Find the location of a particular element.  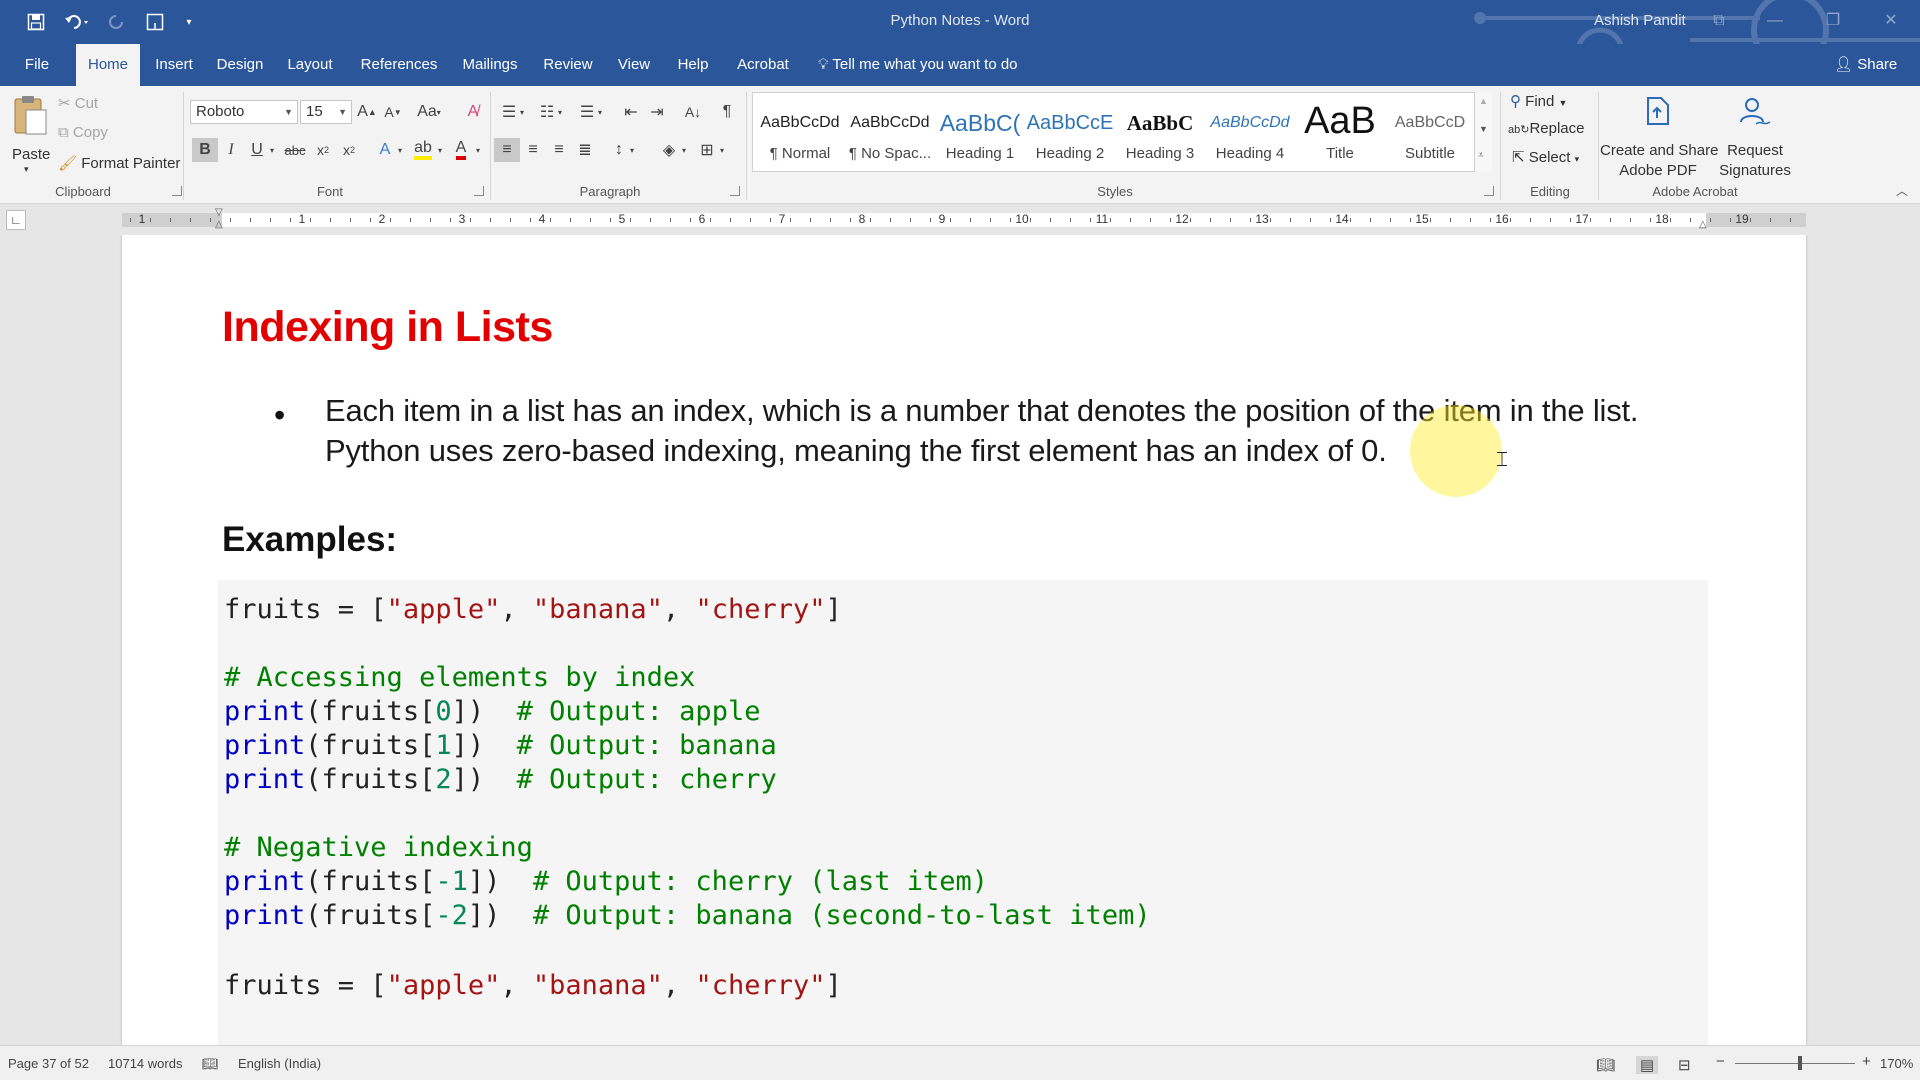

tab-acrobat: Acrobat is located at coordinates (763, 65).